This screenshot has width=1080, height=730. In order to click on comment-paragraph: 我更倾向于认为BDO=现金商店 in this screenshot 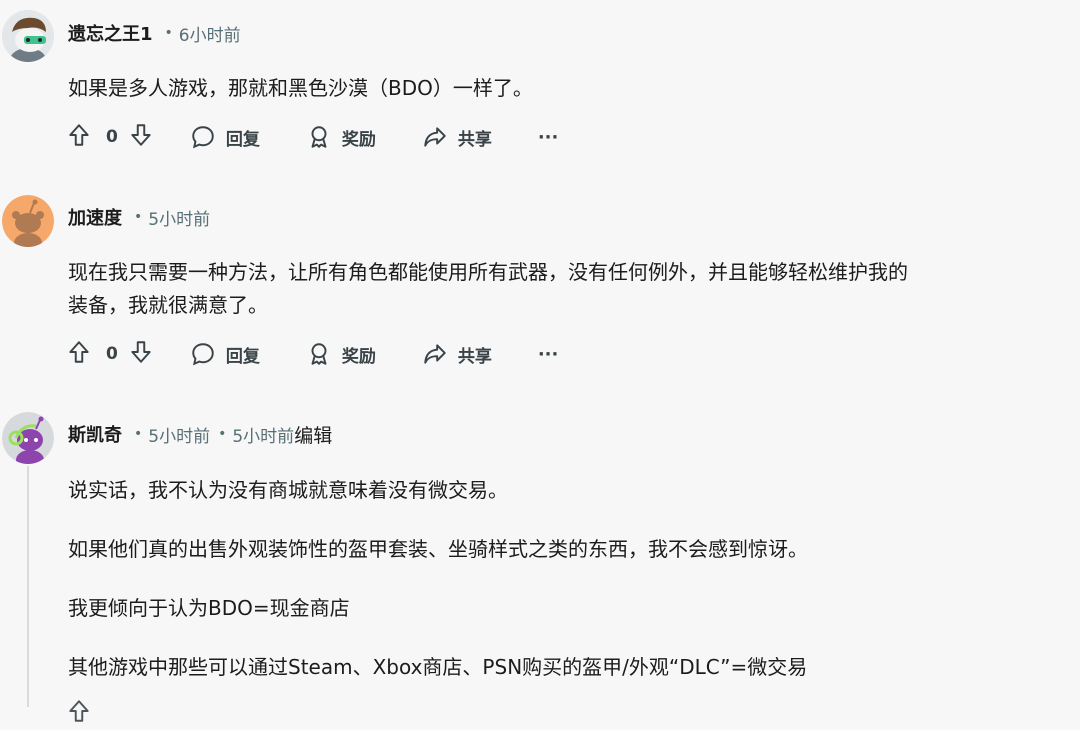, I will do `click(209, 608)`.